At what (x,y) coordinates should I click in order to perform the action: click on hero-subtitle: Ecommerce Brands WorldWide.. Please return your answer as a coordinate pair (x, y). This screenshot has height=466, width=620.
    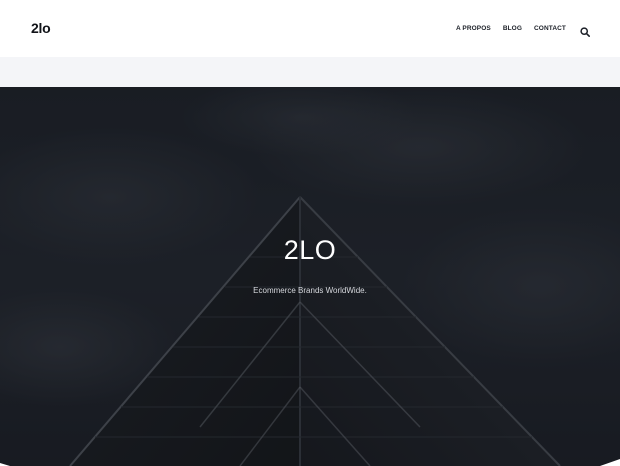
    Looking at the image, I should click on (310, 290).